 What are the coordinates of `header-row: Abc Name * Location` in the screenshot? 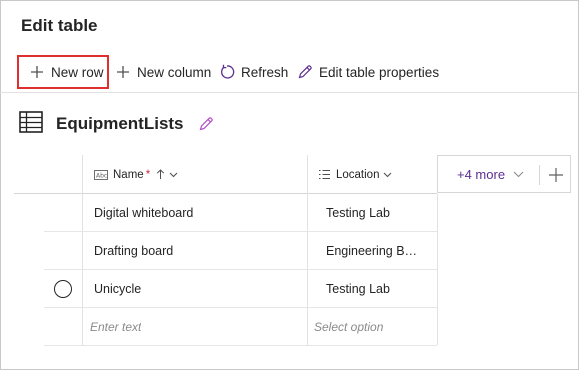 It's located at (225, 174).